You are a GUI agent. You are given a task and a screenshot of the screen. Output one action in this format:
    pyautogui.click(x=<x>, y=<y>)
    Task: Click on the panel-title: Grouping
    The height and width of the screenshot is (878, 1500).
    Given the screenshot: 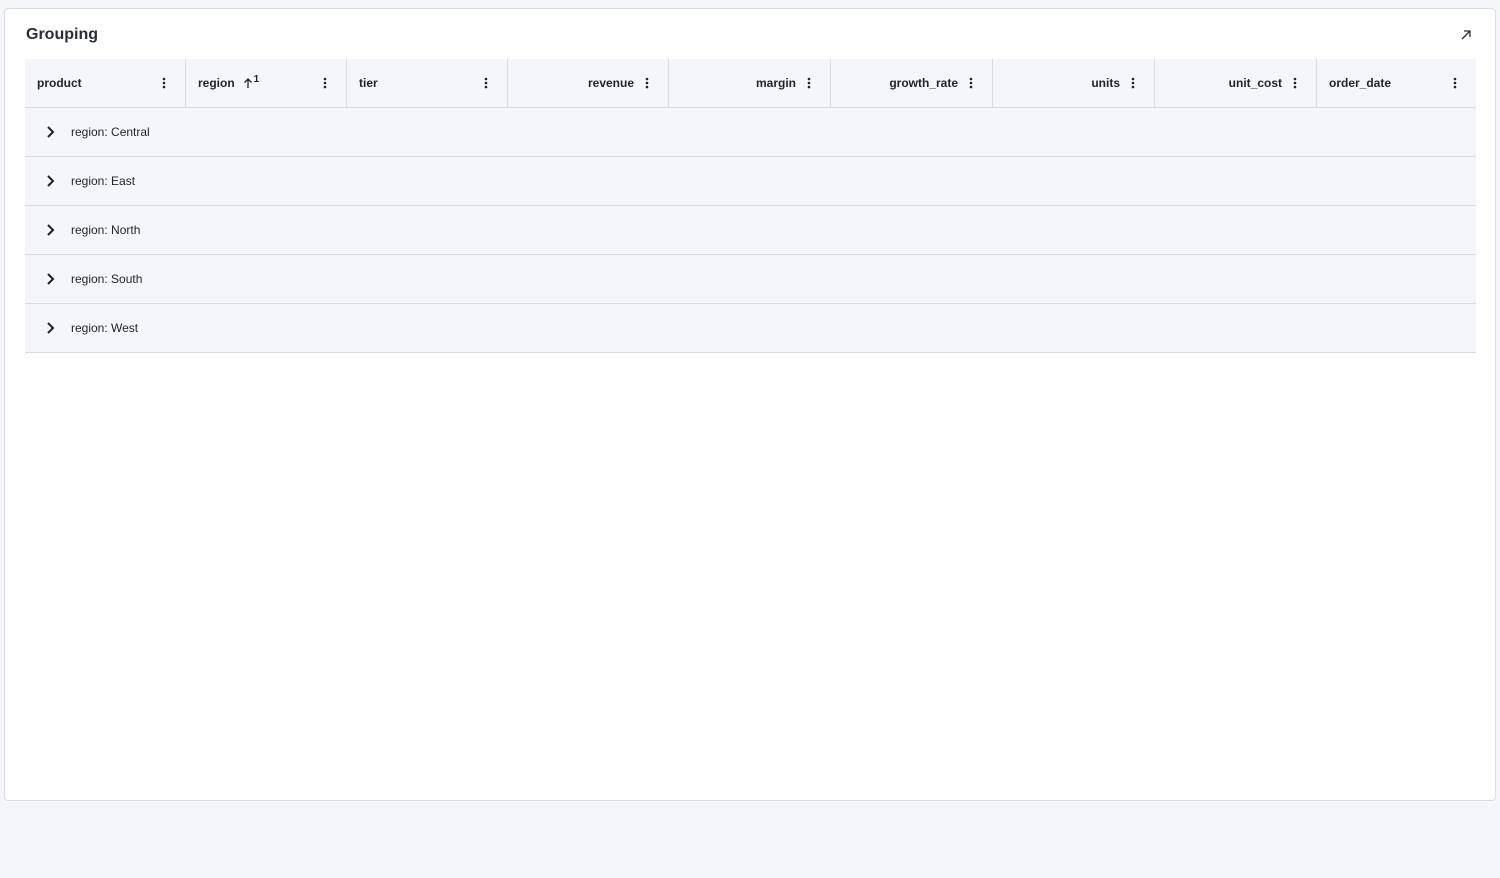 What is the action you would take?
    pyautogui.click(x=62, y=34)
    